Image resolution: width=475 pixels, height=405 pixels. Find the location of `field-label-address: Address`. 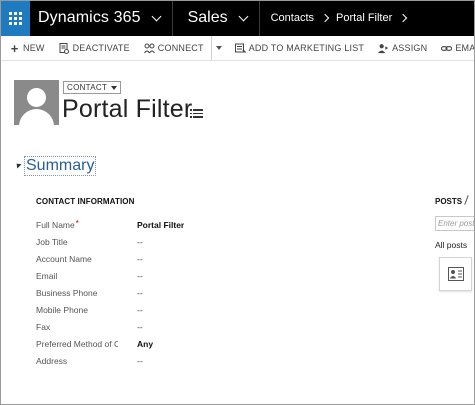

field-label-address: Address is located at coordinates (52, 361).